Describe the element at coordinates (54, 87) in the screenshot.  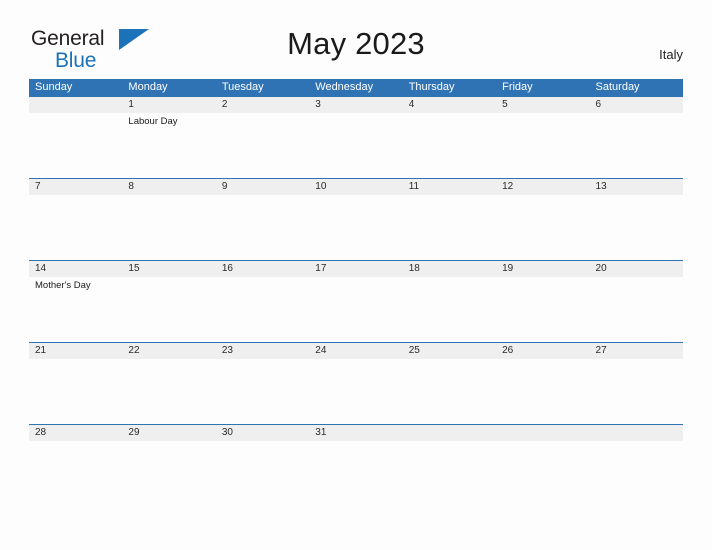
I see `weekday-header-sunday: Sunday` at that location.